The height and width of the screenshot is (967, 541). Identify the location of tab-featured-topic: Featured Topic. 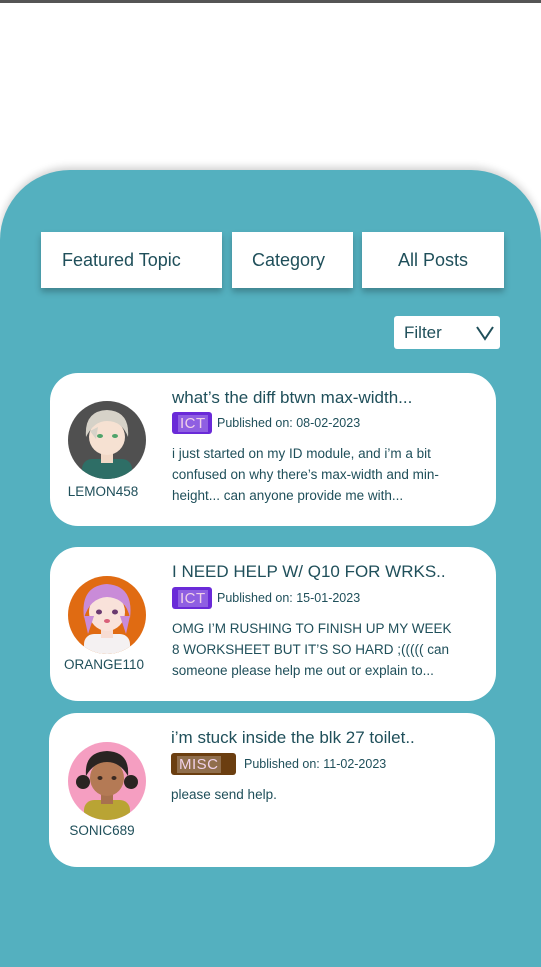
(131, 260).